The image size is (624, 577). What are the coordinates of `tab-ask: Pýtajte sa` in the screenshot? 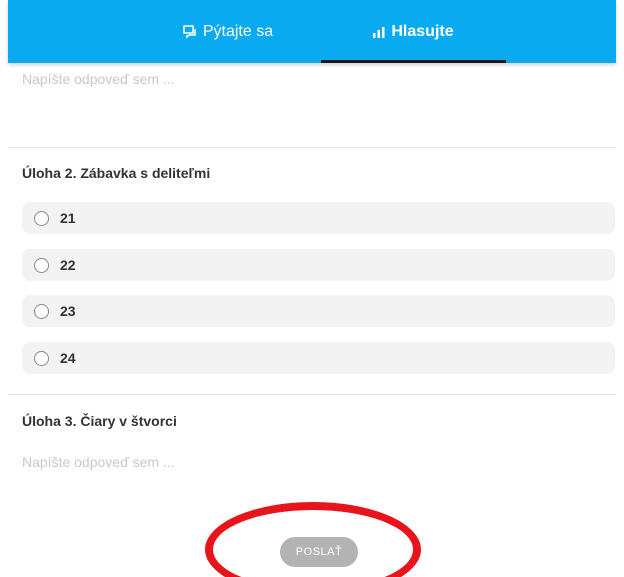 It's located at (228, 31).